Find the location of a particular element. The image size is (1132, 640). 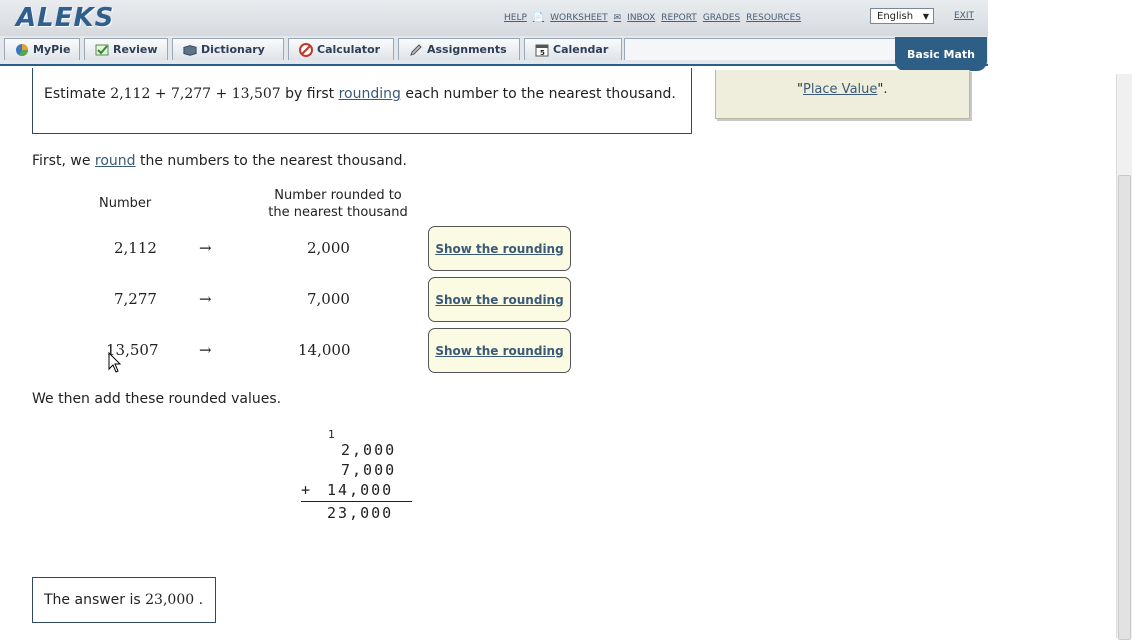

problem-expression: 2,112 + 7,277 + 13,507 is located at coordinates (195, 94).